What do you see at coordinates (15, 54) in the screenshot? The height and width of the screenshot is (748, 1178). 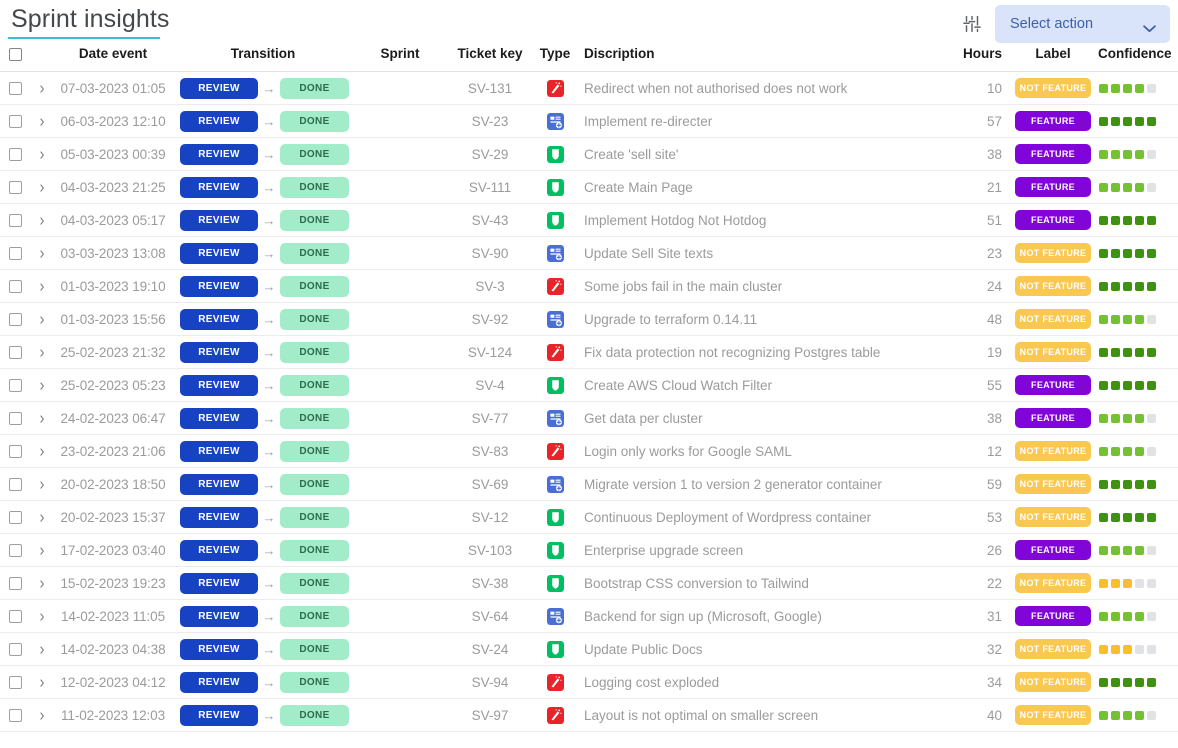 I see `select-all-checkbox` at bounding box center [15, 54].